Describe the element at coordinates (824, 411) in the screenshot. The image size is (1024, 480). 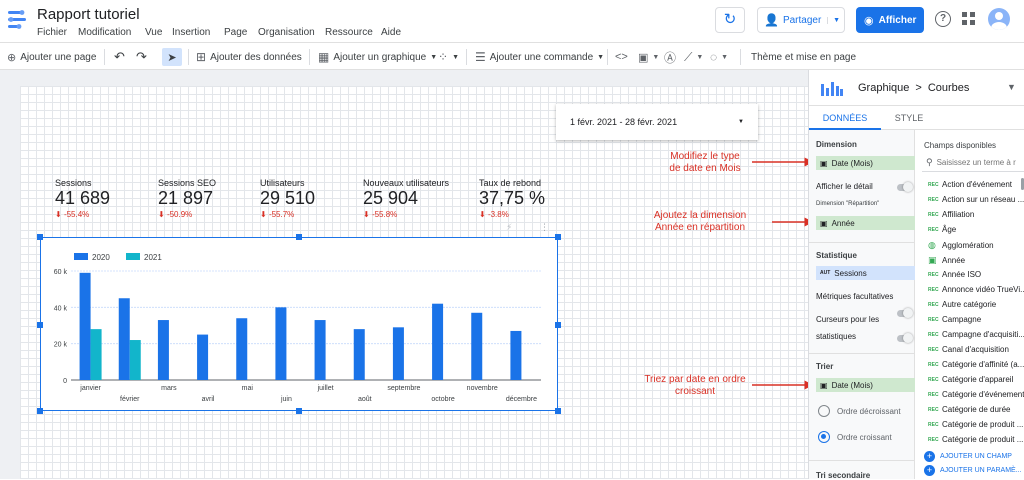
I see `sort-desc-radio` at that location.